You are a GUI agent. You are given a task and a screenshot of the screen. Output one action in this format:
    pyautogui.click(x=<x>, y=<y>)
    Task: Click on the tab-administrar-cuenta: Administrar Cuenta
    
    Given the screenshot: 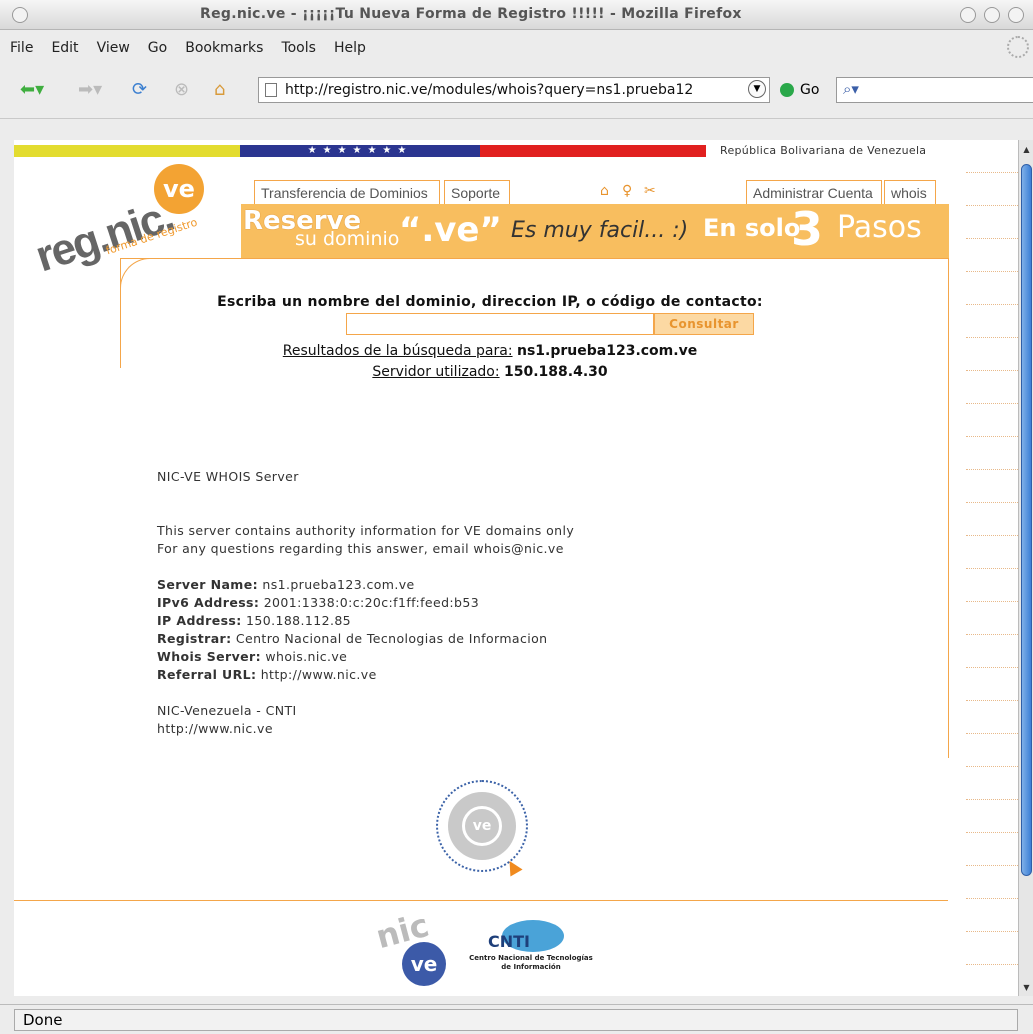 What is the action you would take?
    pyautogui.click(x=814, y=192)
    